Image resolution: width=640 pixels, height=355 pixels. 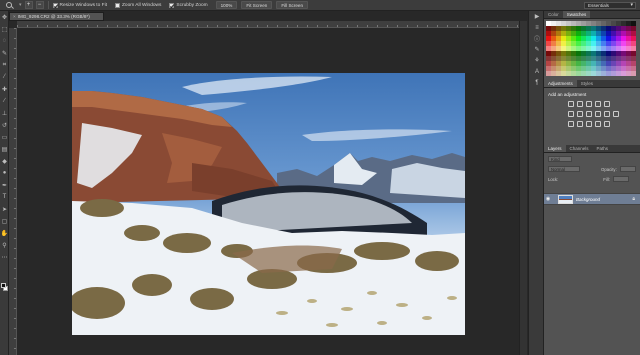 I want to click on shape-tool-icon: ▢, so click(x=4, y=221).